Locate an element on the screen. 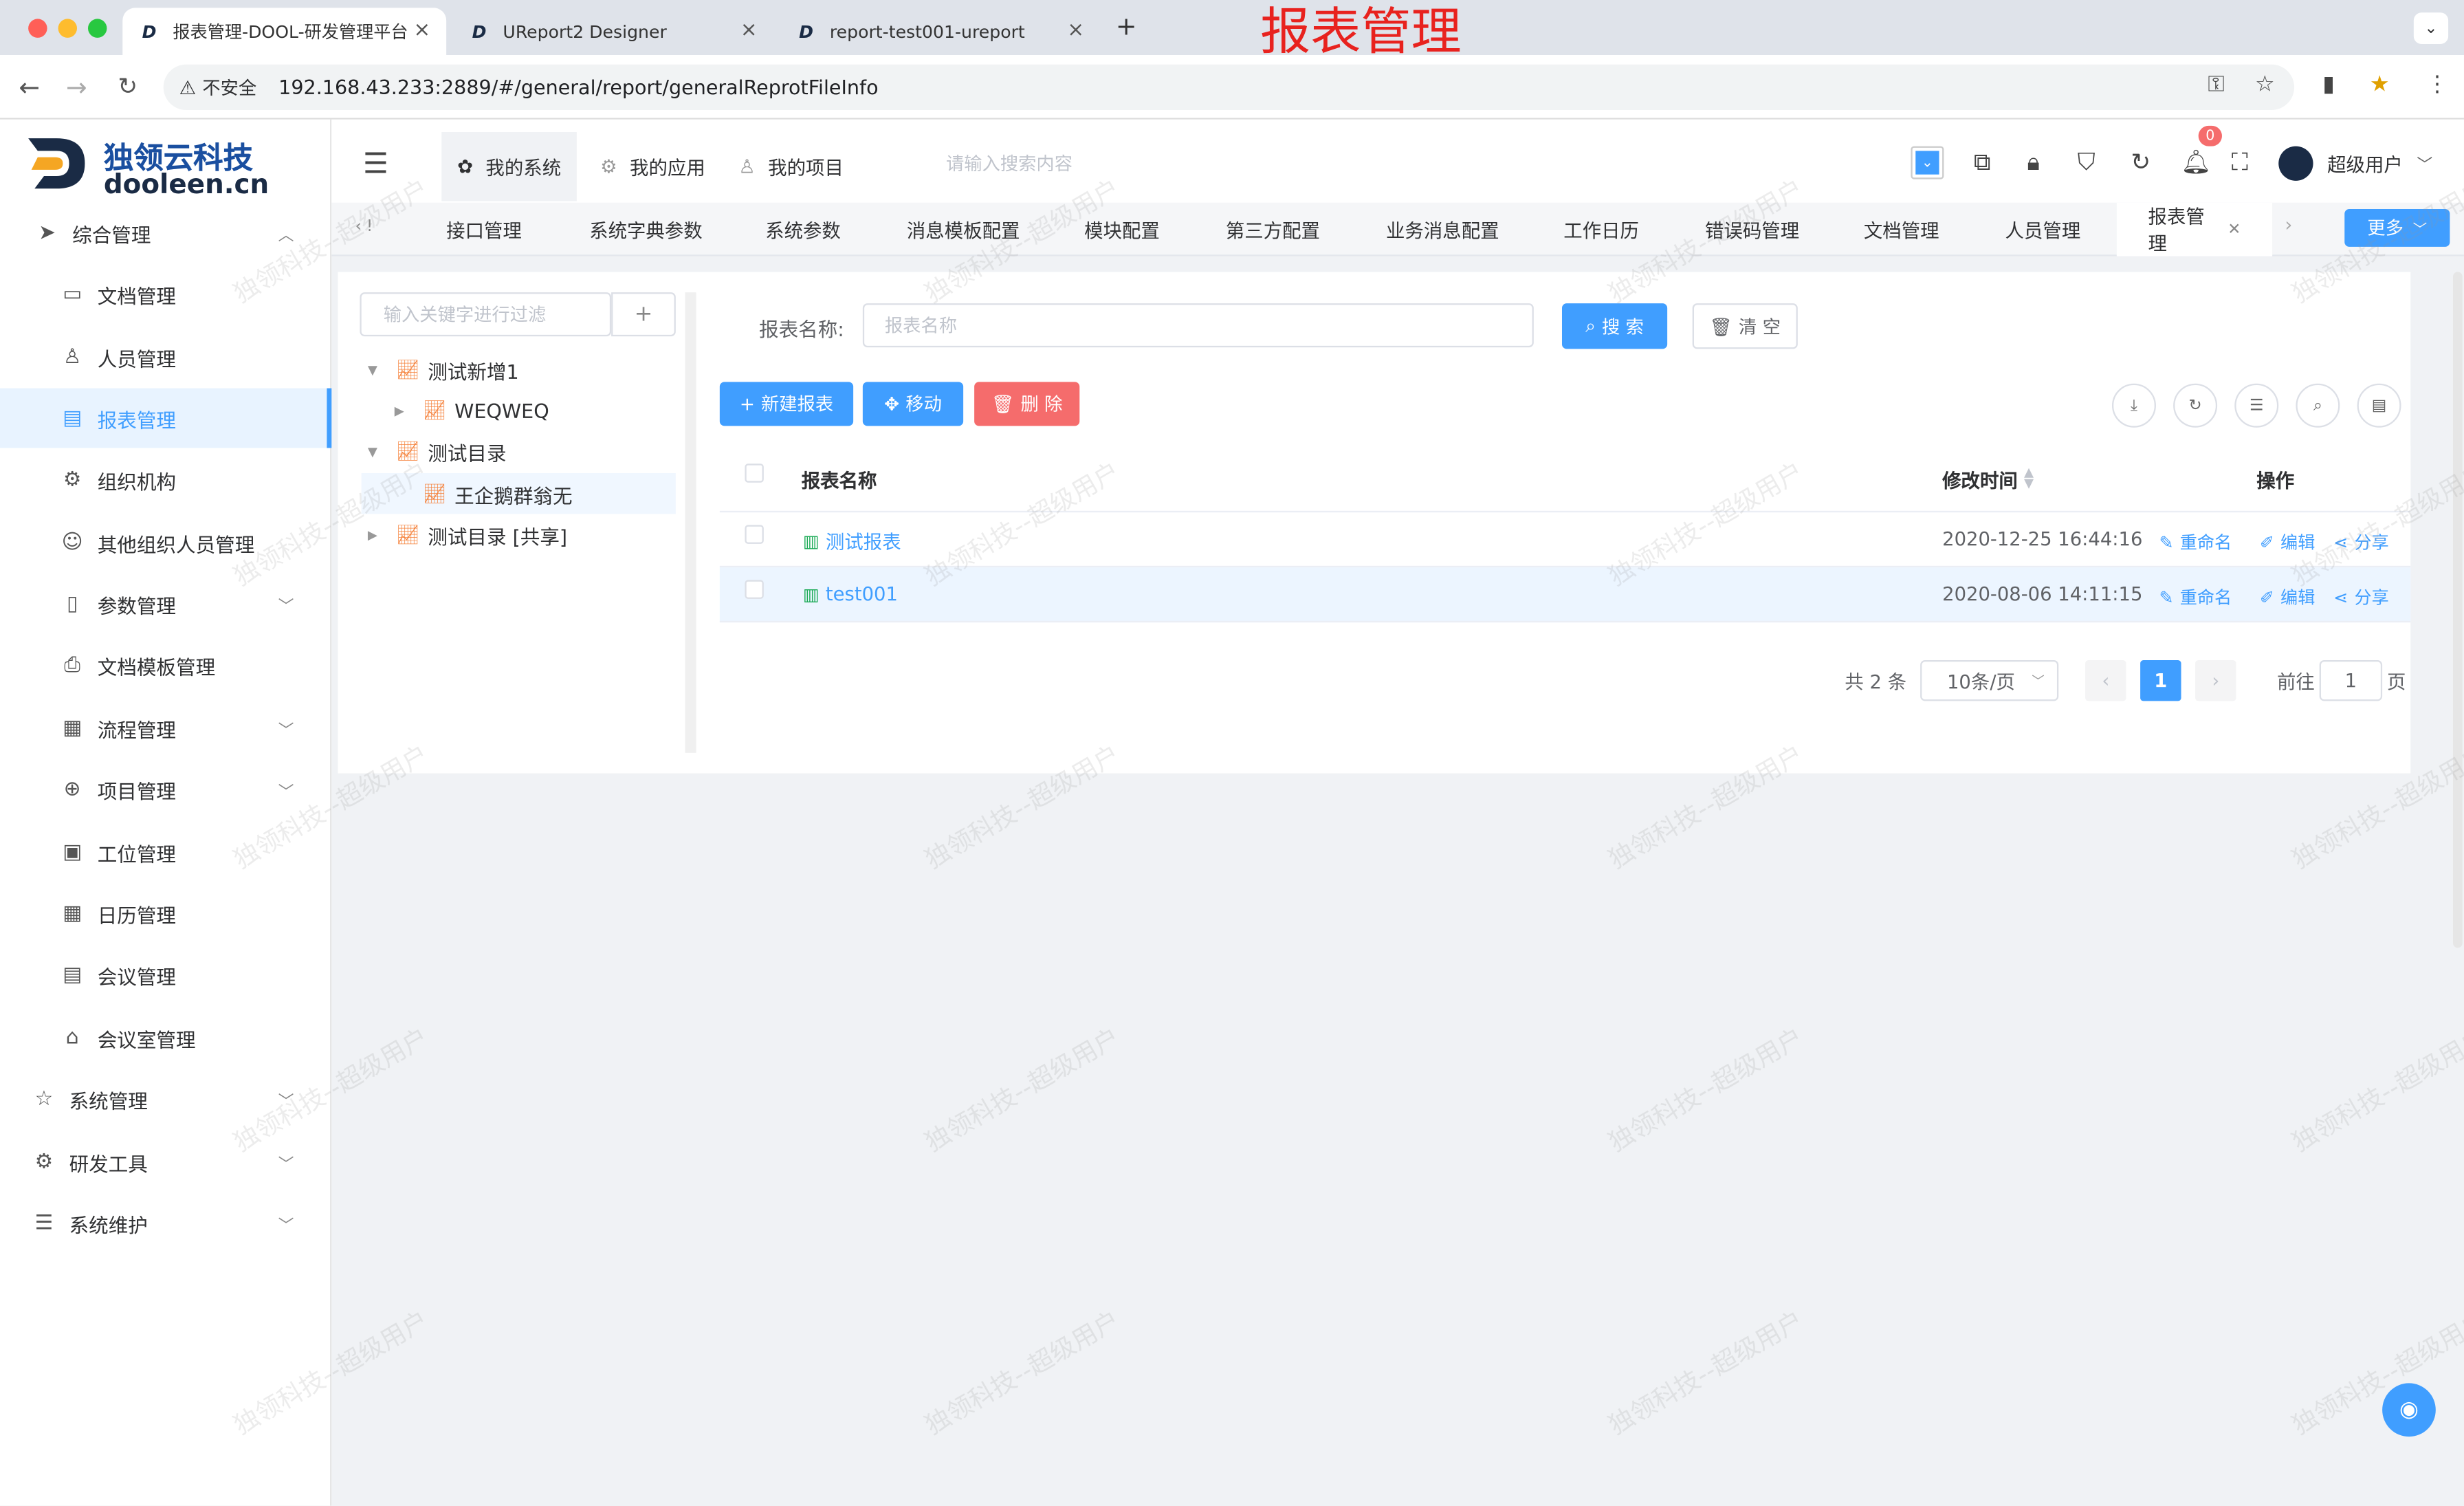  lock-icon: 🔒︎ is located at coordinates (2033, 162).